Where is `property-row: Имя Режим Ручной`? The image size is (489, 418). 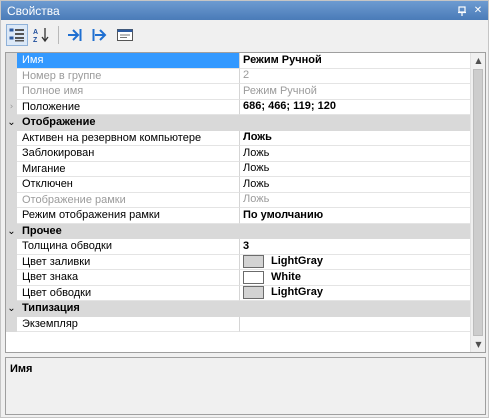
property-row: Имя Режим Ручной is located at coordinates (238, 61).